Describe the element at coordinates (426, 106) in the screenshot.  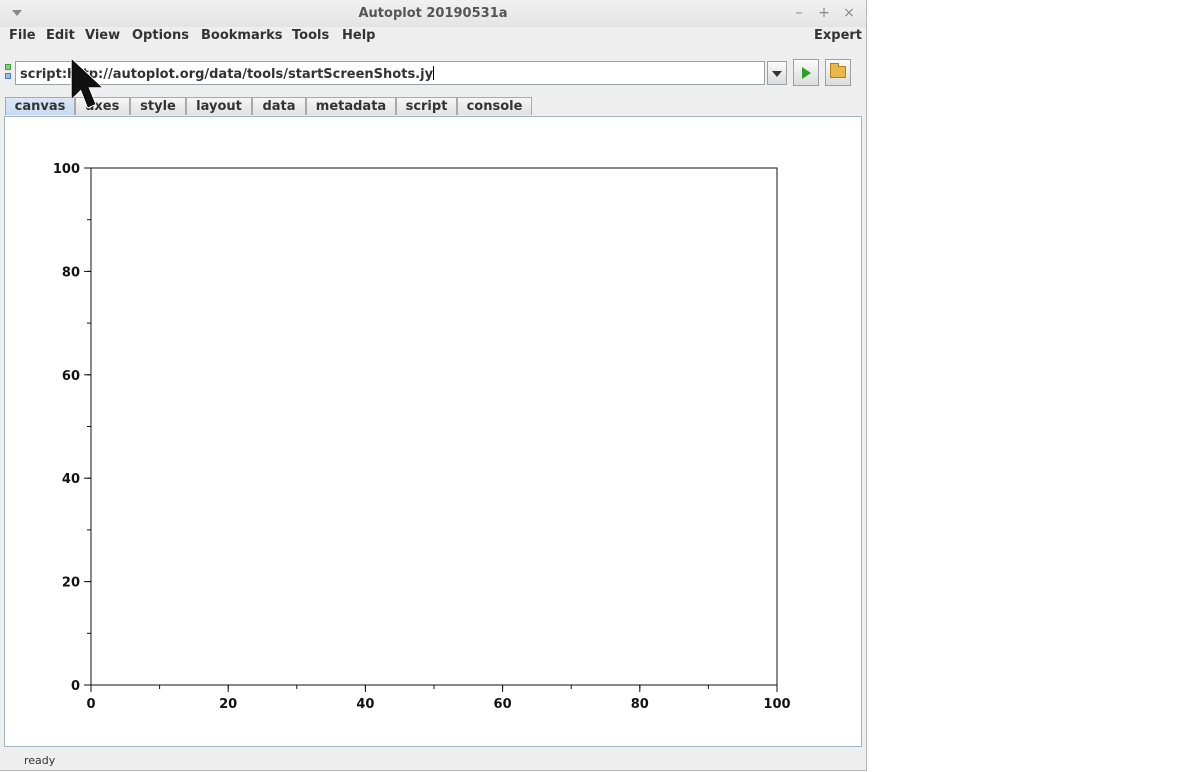
I see `tab-script: script` at that location.